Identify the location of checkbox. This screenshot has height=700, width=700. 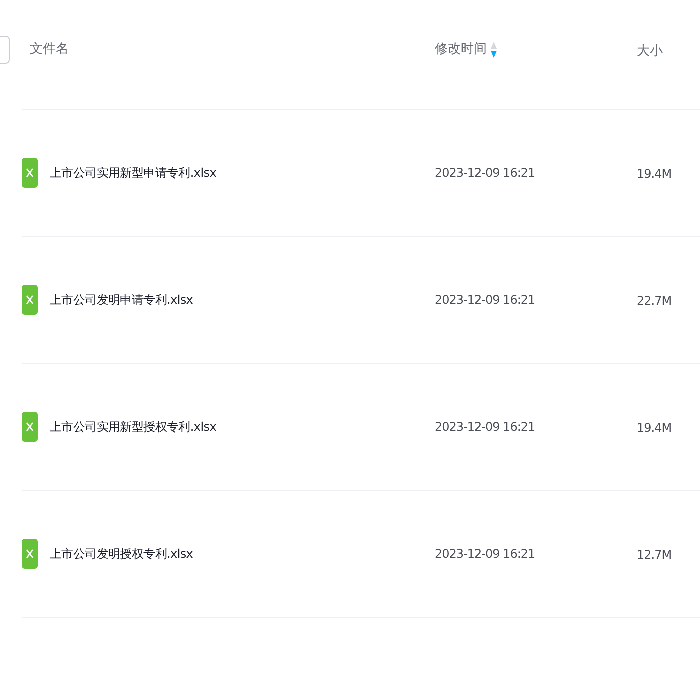
(5, 50).